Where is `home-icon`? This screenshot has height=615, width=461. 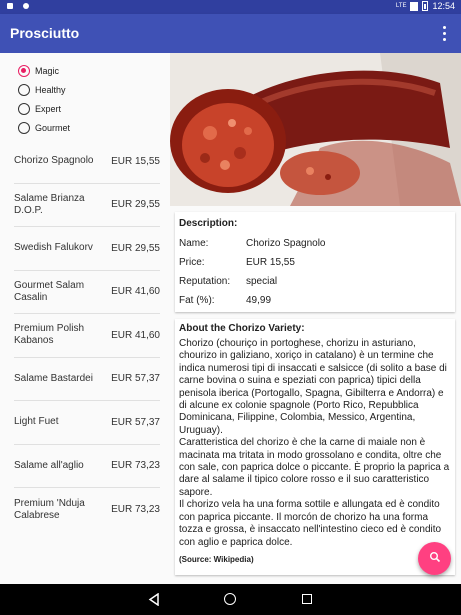
home-icon is located at coordinates (230, 599).